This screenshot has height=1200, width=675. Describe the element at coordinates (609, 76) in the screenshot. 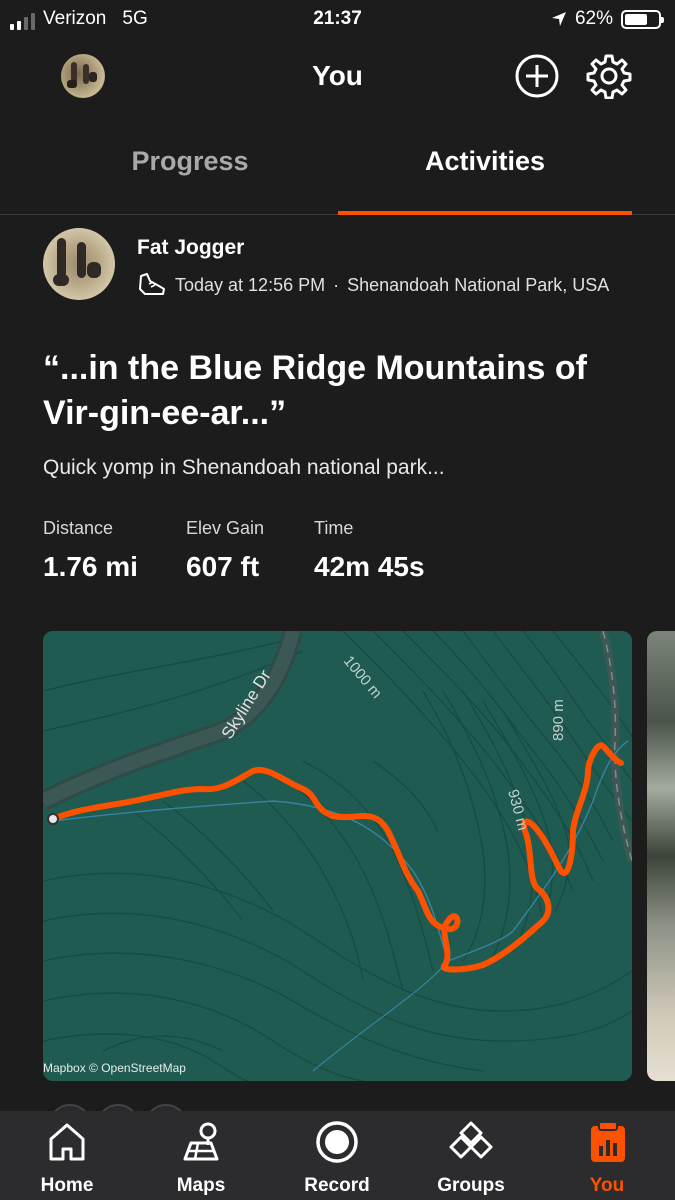

I see `gear-icon` at that location.